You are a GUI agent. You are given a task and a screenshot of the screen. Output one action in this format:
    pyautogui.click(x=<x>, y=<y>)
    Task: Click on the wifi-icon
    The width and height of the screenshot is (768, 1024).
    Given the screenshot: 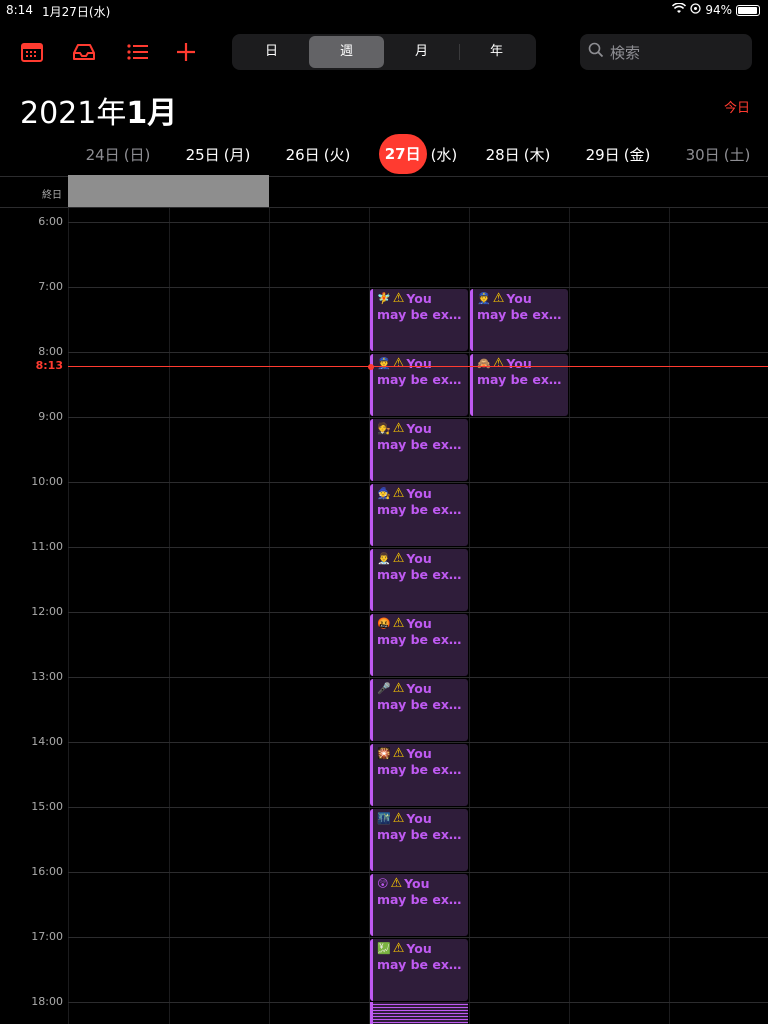 What is the action you would take?
    pyautogui.click(x=679, y=9)
    